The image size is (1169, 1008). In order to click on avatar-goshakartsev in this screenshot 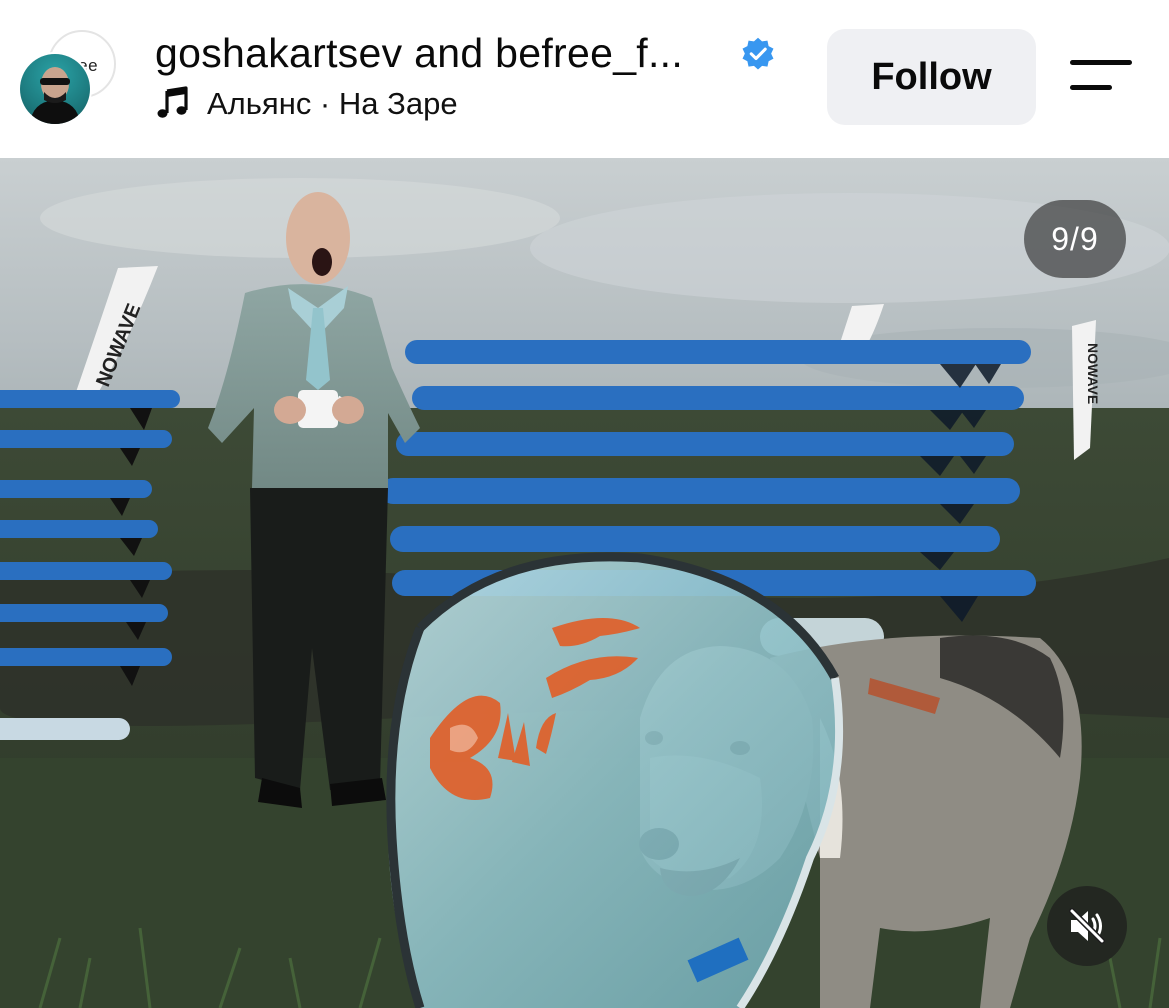, I will do `click(55, 89)`.